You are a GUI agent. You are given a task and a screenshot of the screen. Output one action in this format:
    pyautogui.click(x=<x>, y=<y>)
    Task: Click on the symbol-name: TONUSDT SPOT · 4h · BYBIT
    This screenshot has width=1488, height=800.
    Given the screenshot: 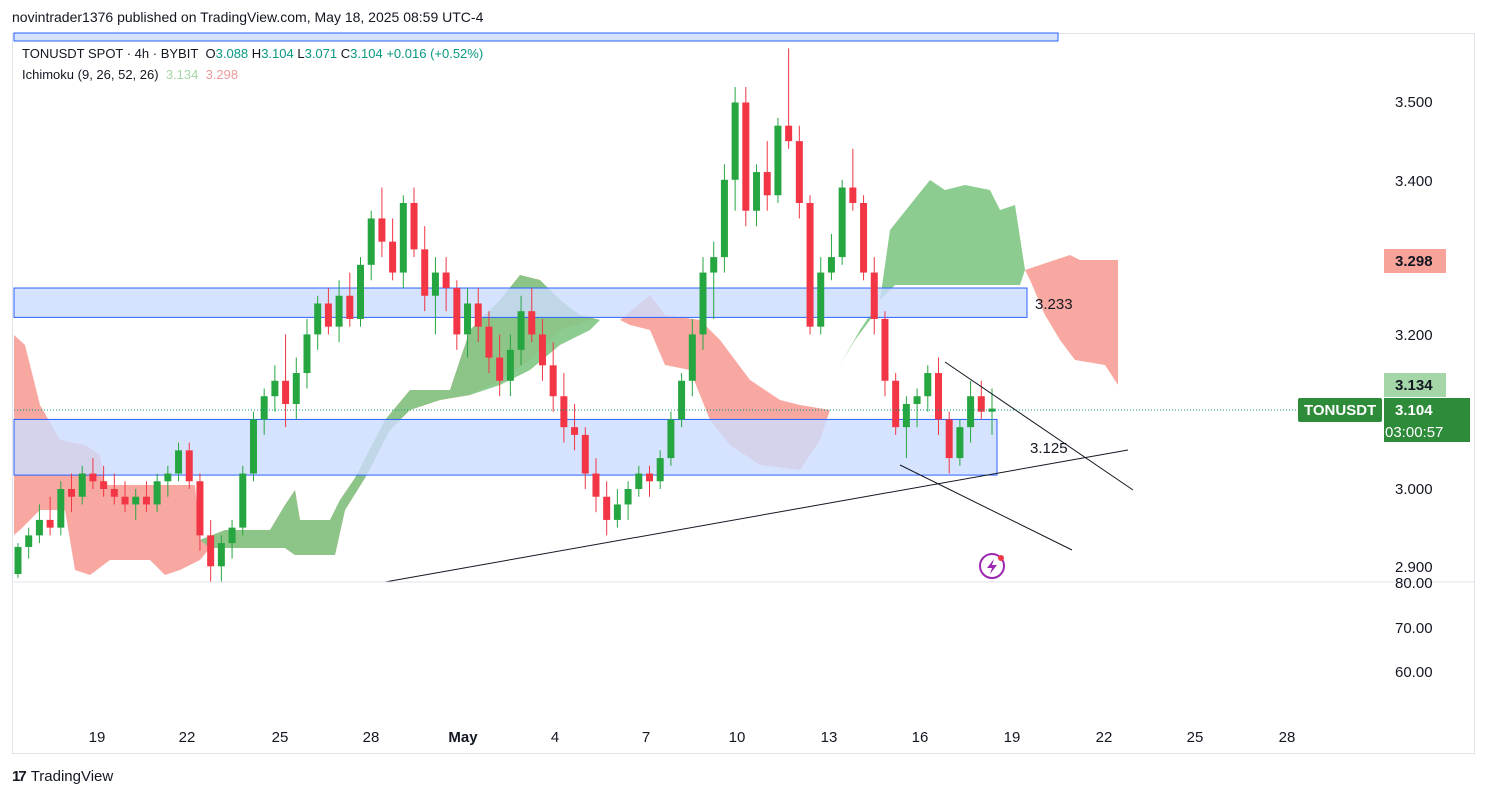 What is the action you would take?
    pyautogui.click(x=110, y=53)
    